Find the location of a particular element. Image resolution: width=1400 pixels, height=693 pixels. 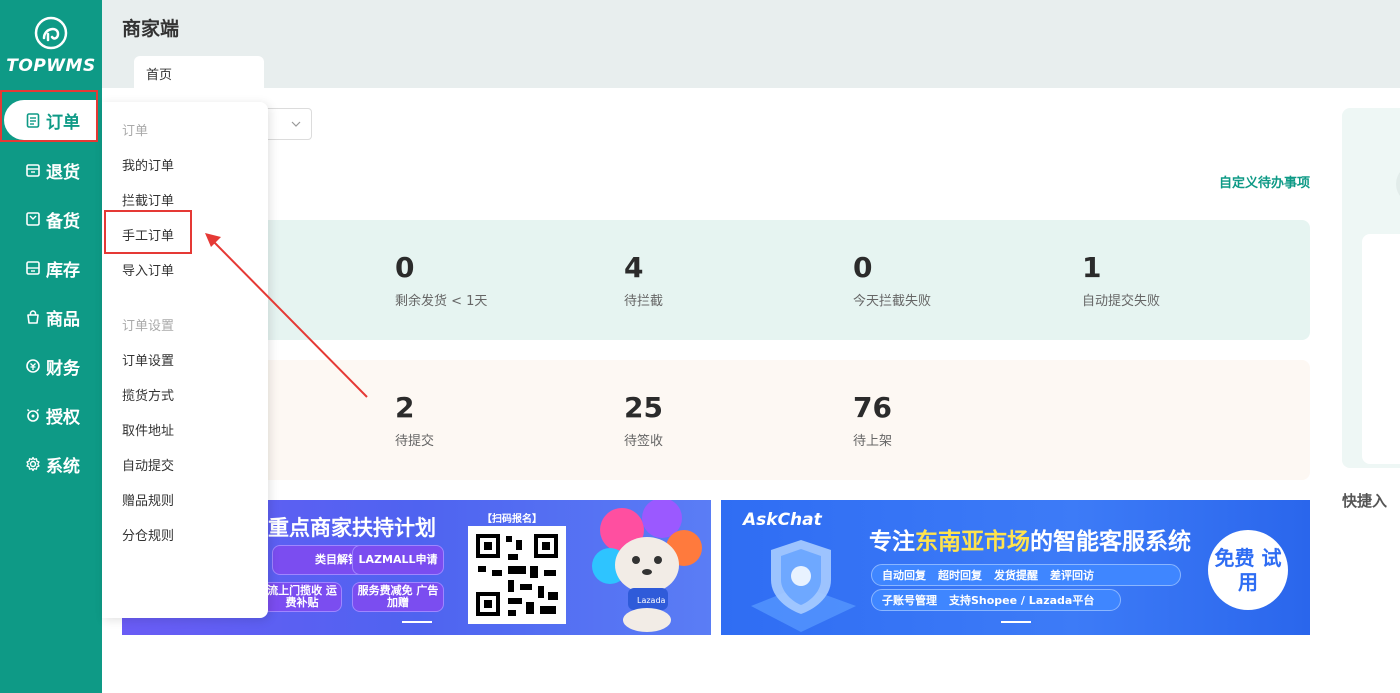

feature-item: 差评回访 is located at coordinates (1072, 575).